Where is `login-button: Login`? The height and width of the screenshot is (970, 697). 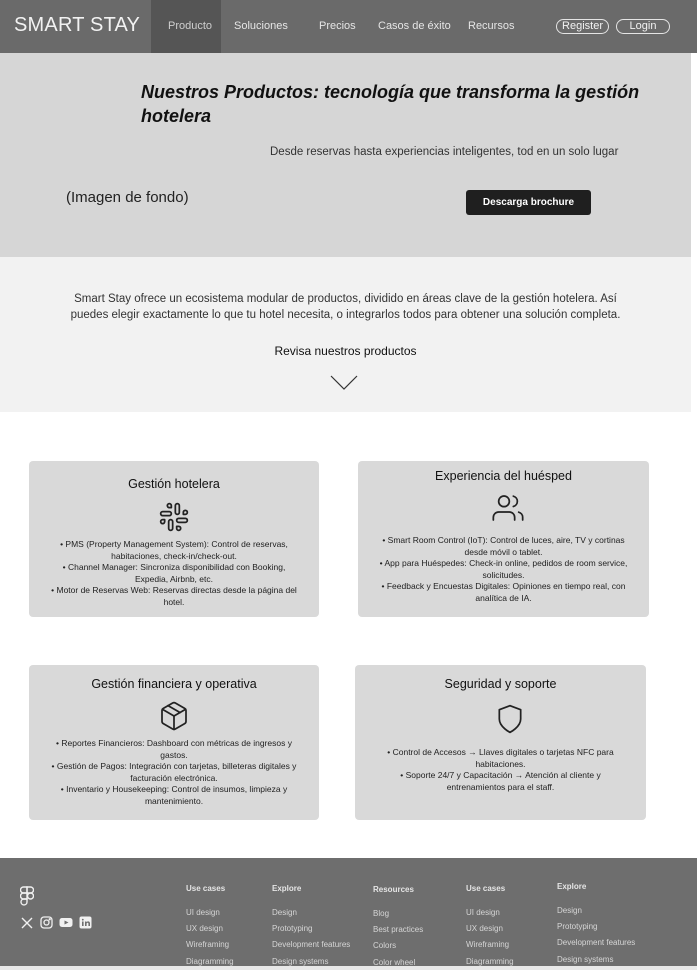 login-button: Login is located at coordinates (643, 26).